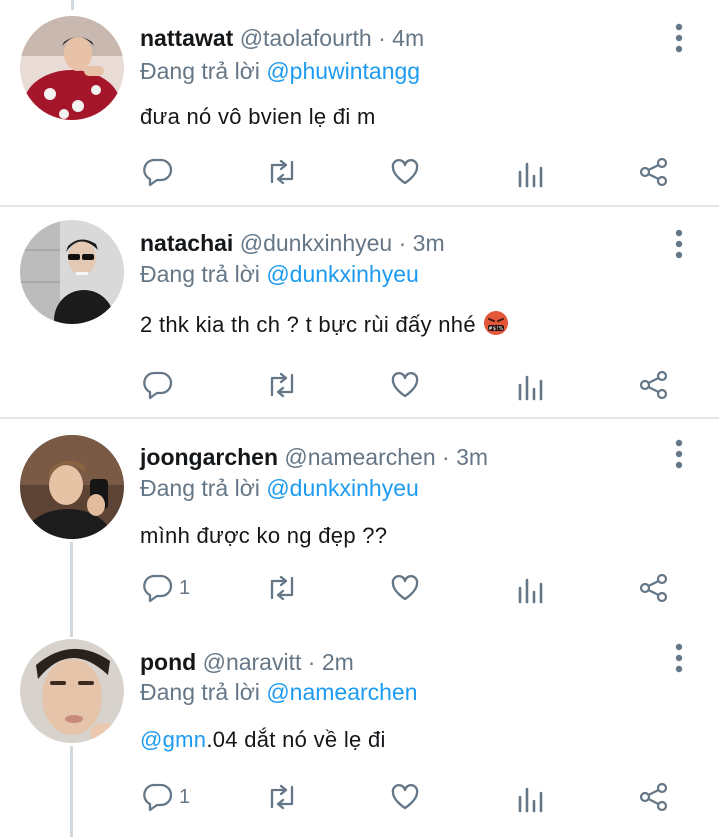 This screenshot has width=719, height=837. I want to click on replying-to: Đang trả lời @namearchen, so click(279, 692).